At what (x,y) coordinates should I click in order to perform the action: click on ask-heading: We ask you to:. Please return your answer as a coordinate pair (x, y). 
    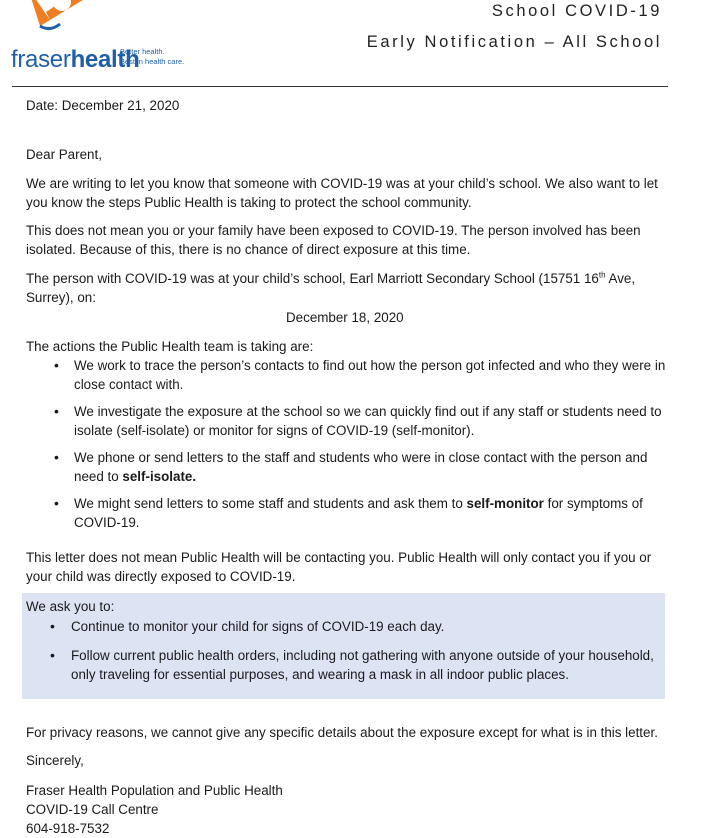
    Looking at the image, I should click on (70, 606).